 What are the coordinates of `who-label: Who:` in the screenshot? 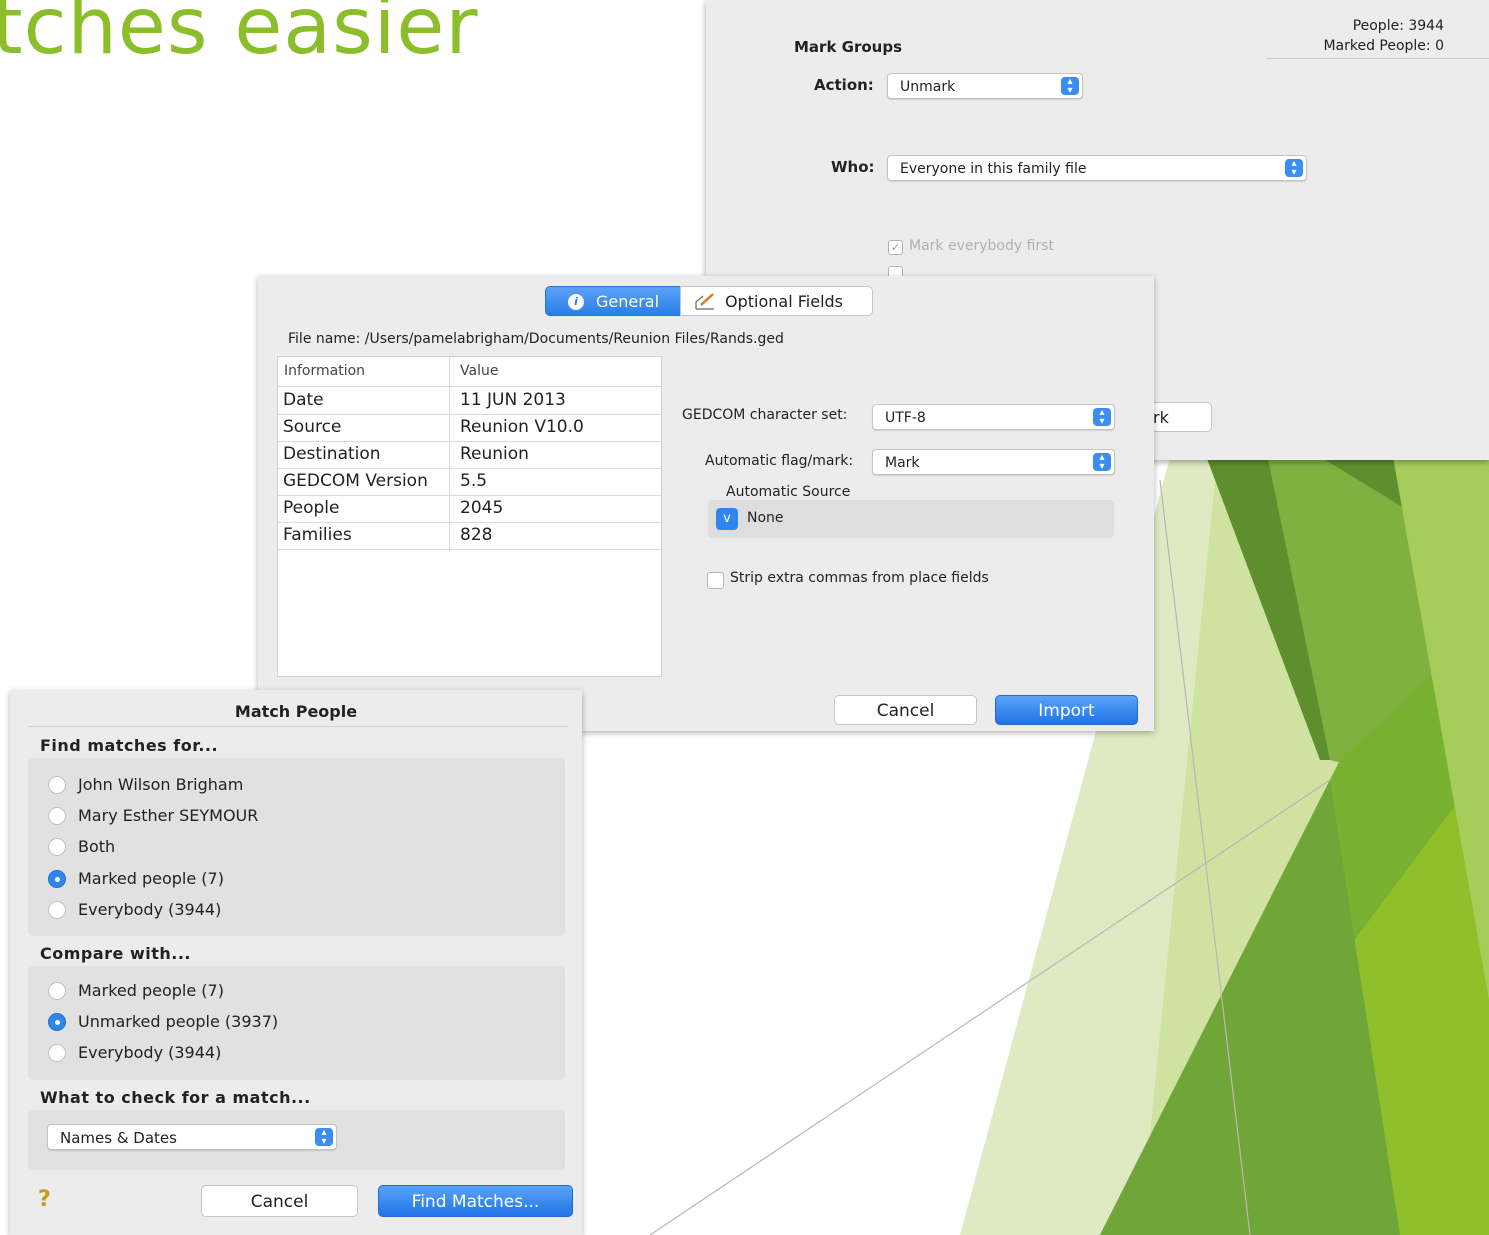 It's located at (853, 167).